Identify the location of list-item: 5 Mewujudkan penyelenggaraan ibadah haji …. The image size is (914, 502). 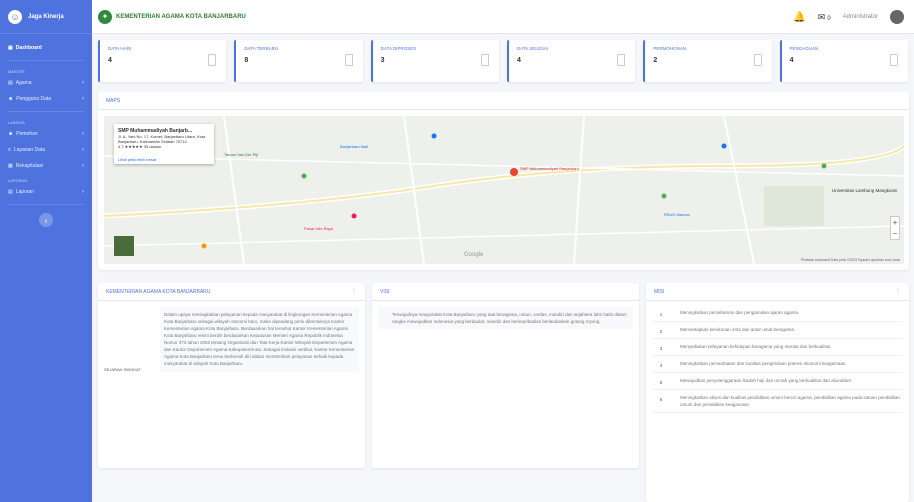
(777, 381).